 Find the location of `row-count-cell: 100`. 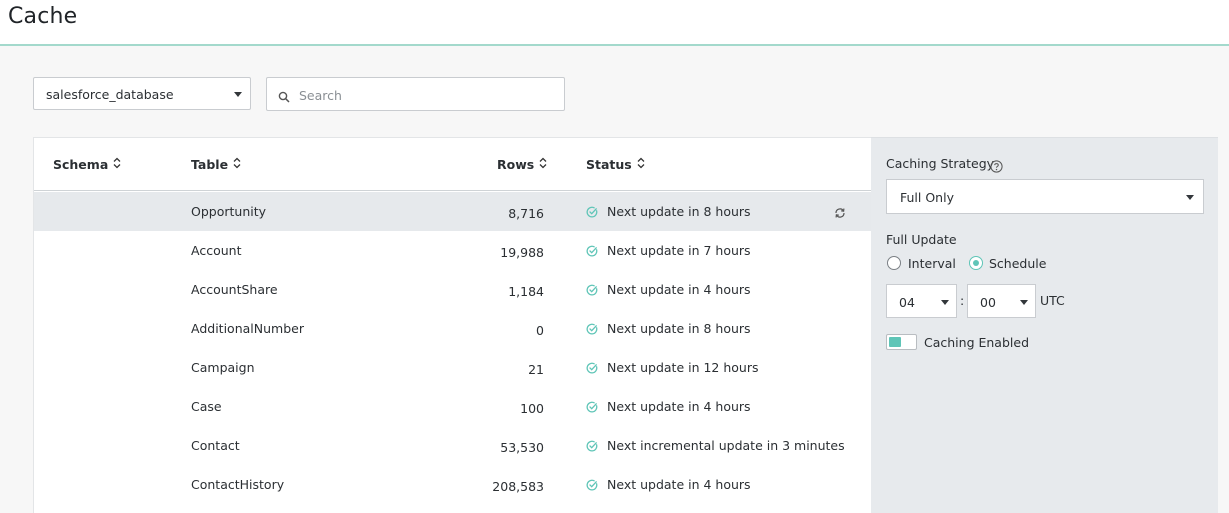

row-count-cell: 100 is located at coordinates (532, 408).